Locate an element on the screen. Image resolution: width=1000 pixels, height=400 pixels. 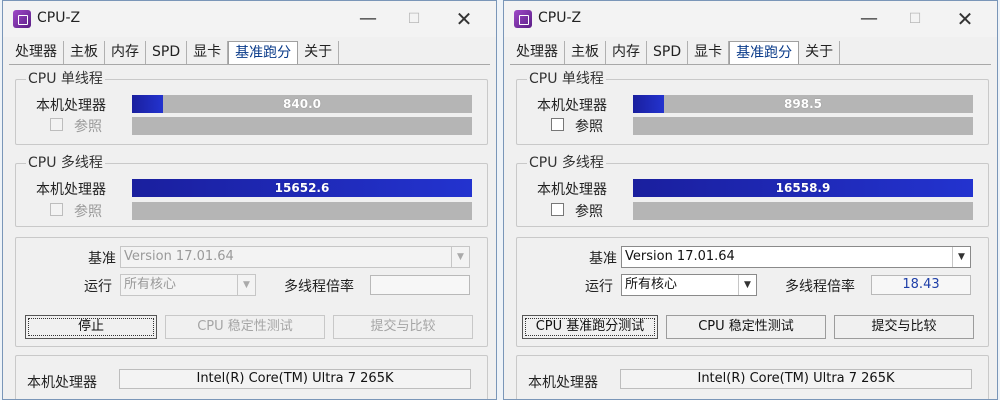
single-thread-score: 840.0 is located at coordinates (302, 104).